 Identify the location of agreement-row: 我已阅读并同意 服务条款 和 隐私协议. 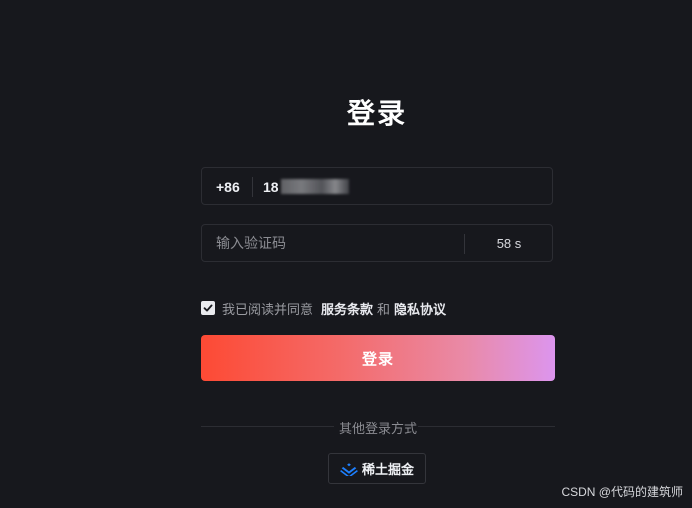
(323, 308).